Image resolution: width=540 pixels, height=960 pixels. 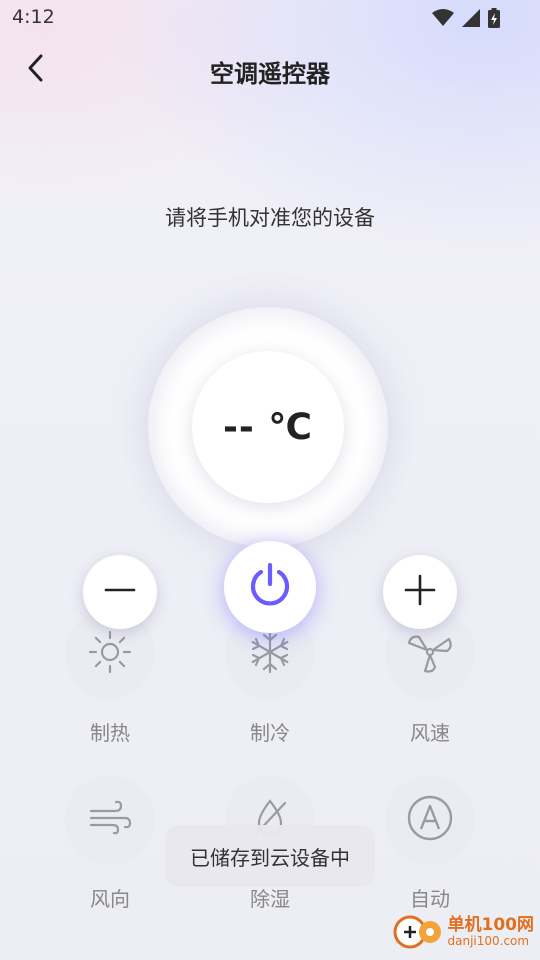 I want to click on mode-auto: 自动, so click(x=430, y=843).